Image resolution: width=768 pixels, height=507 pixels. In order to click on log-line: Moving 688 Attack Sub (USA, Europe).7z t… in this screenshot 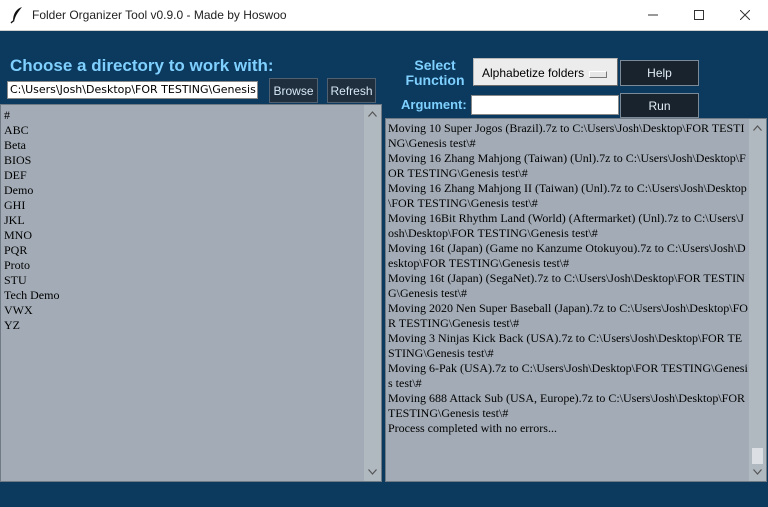, I will do `click(568, 405)`.